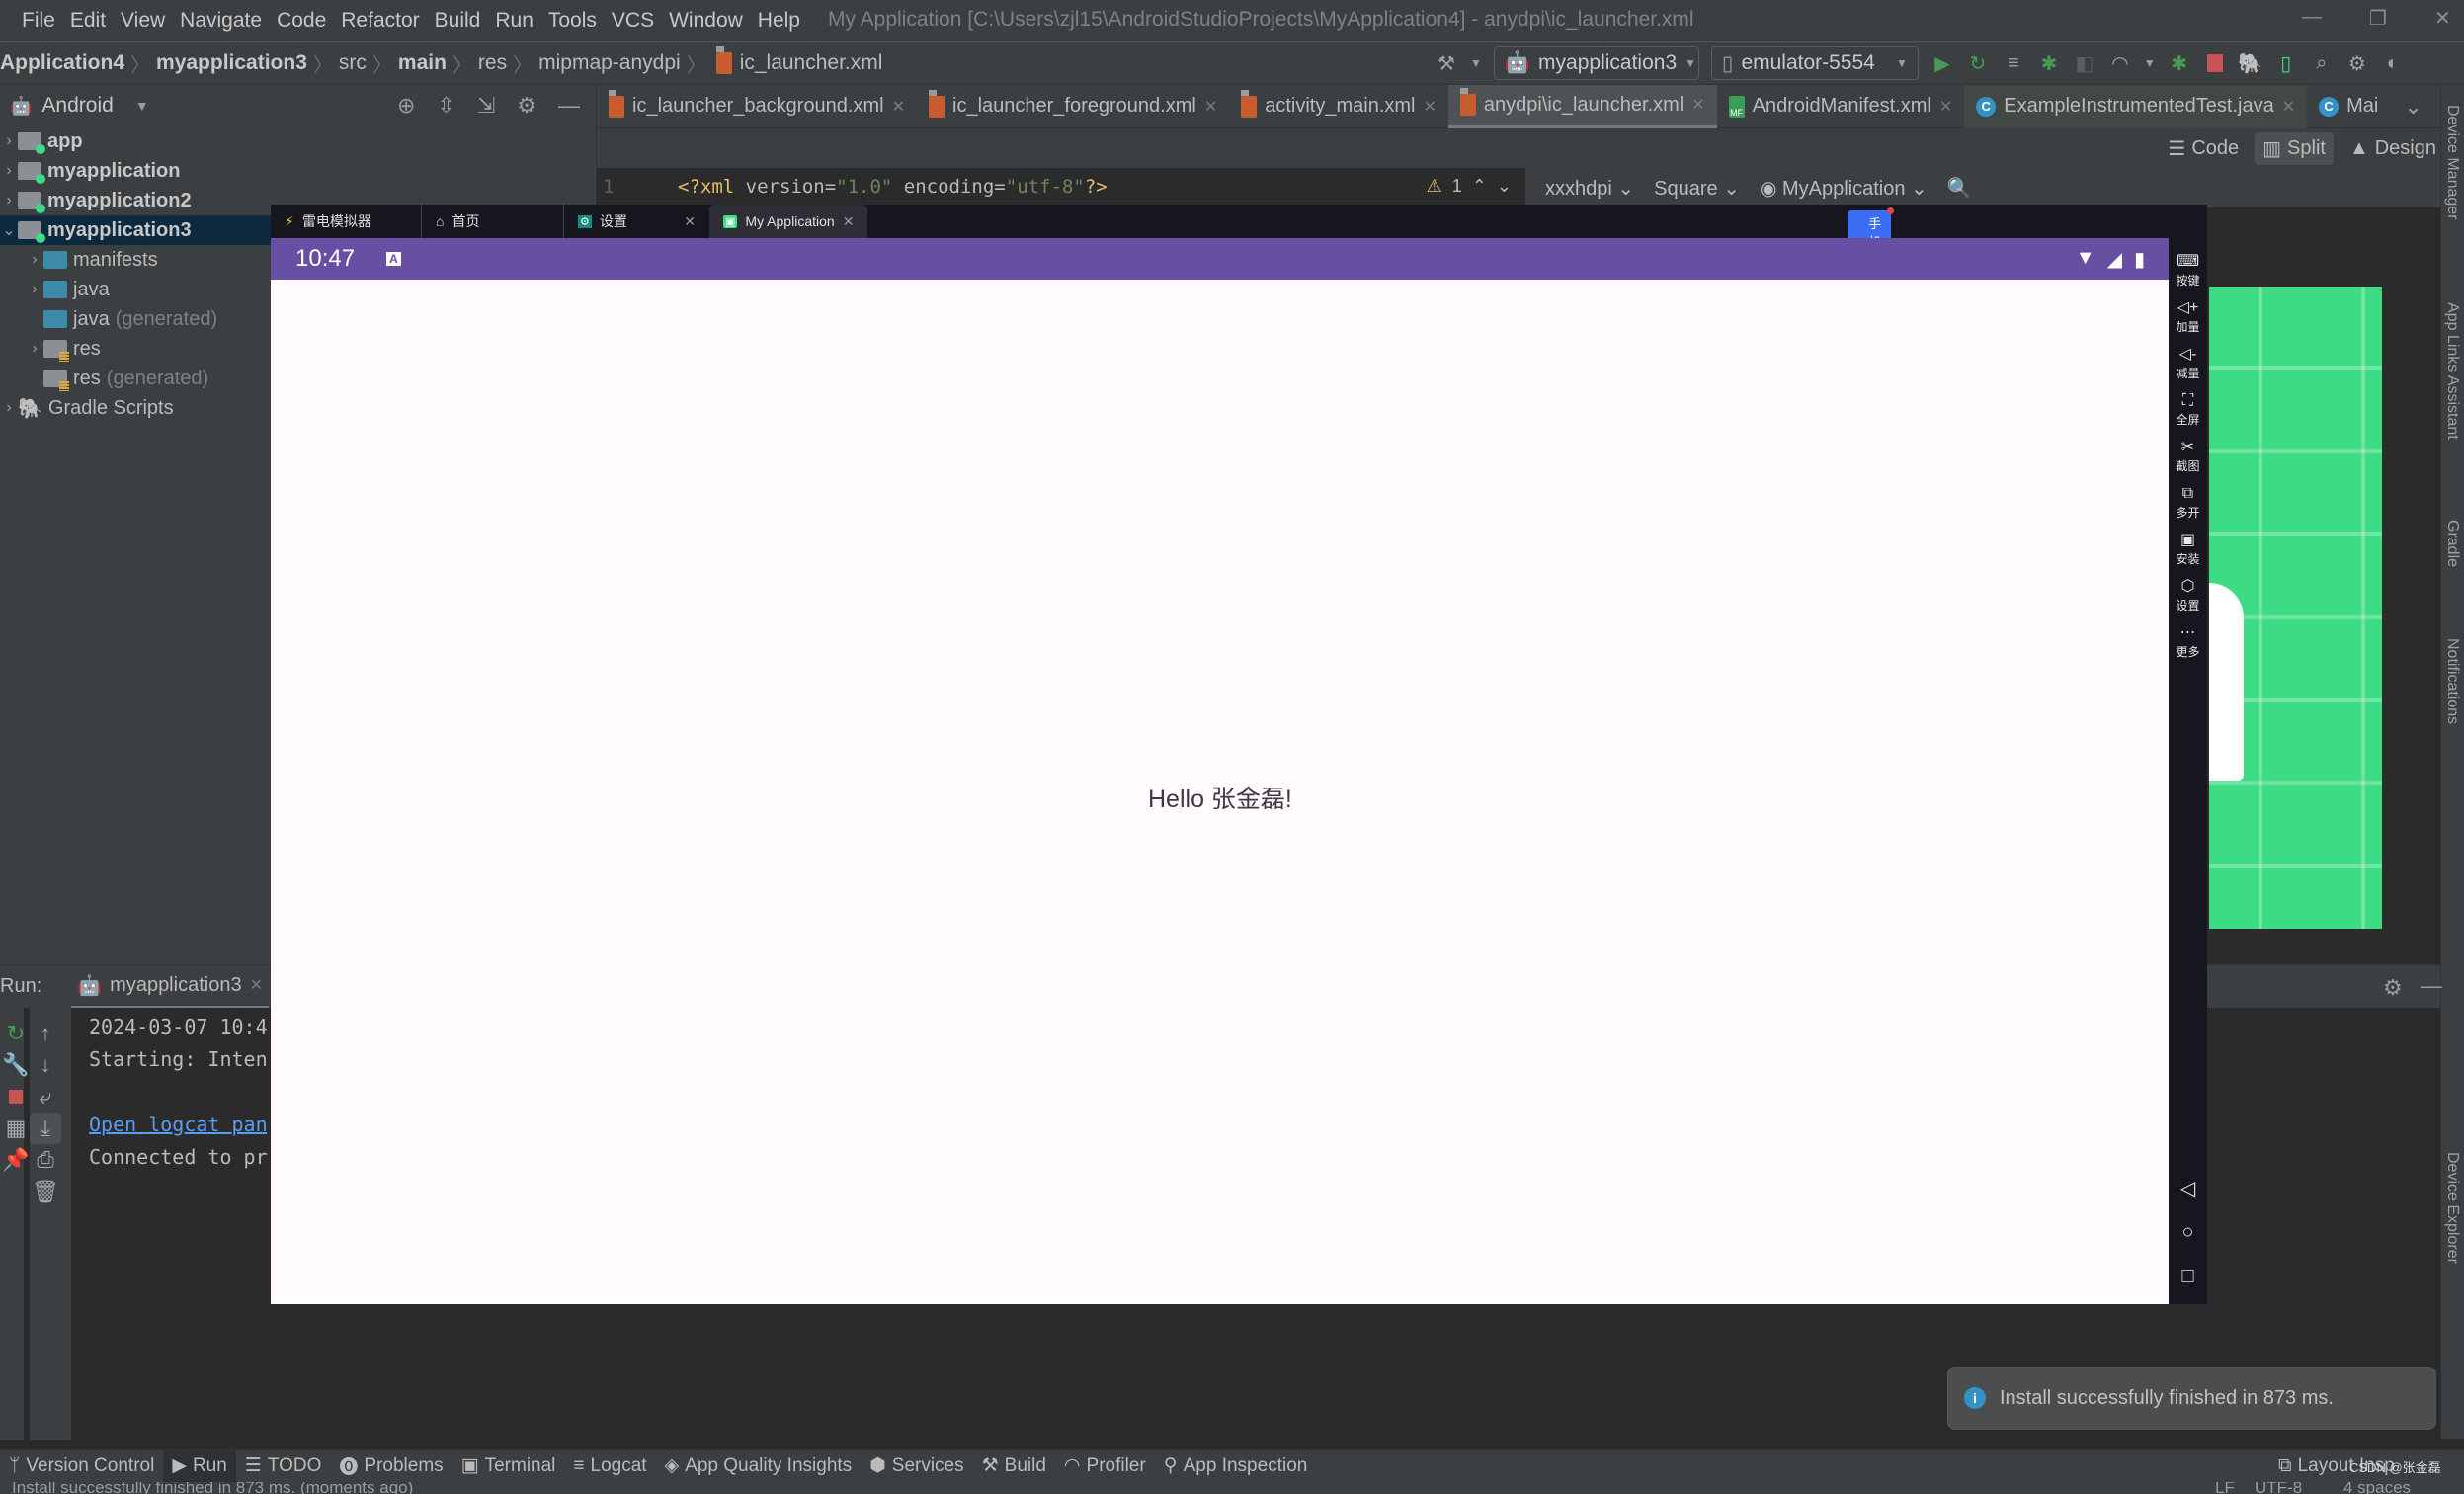  What do you see at coordinates (45, 1065) in the screenshot?
I see `down-arrow-icon: ↓` at bounding box center [45, 1065].